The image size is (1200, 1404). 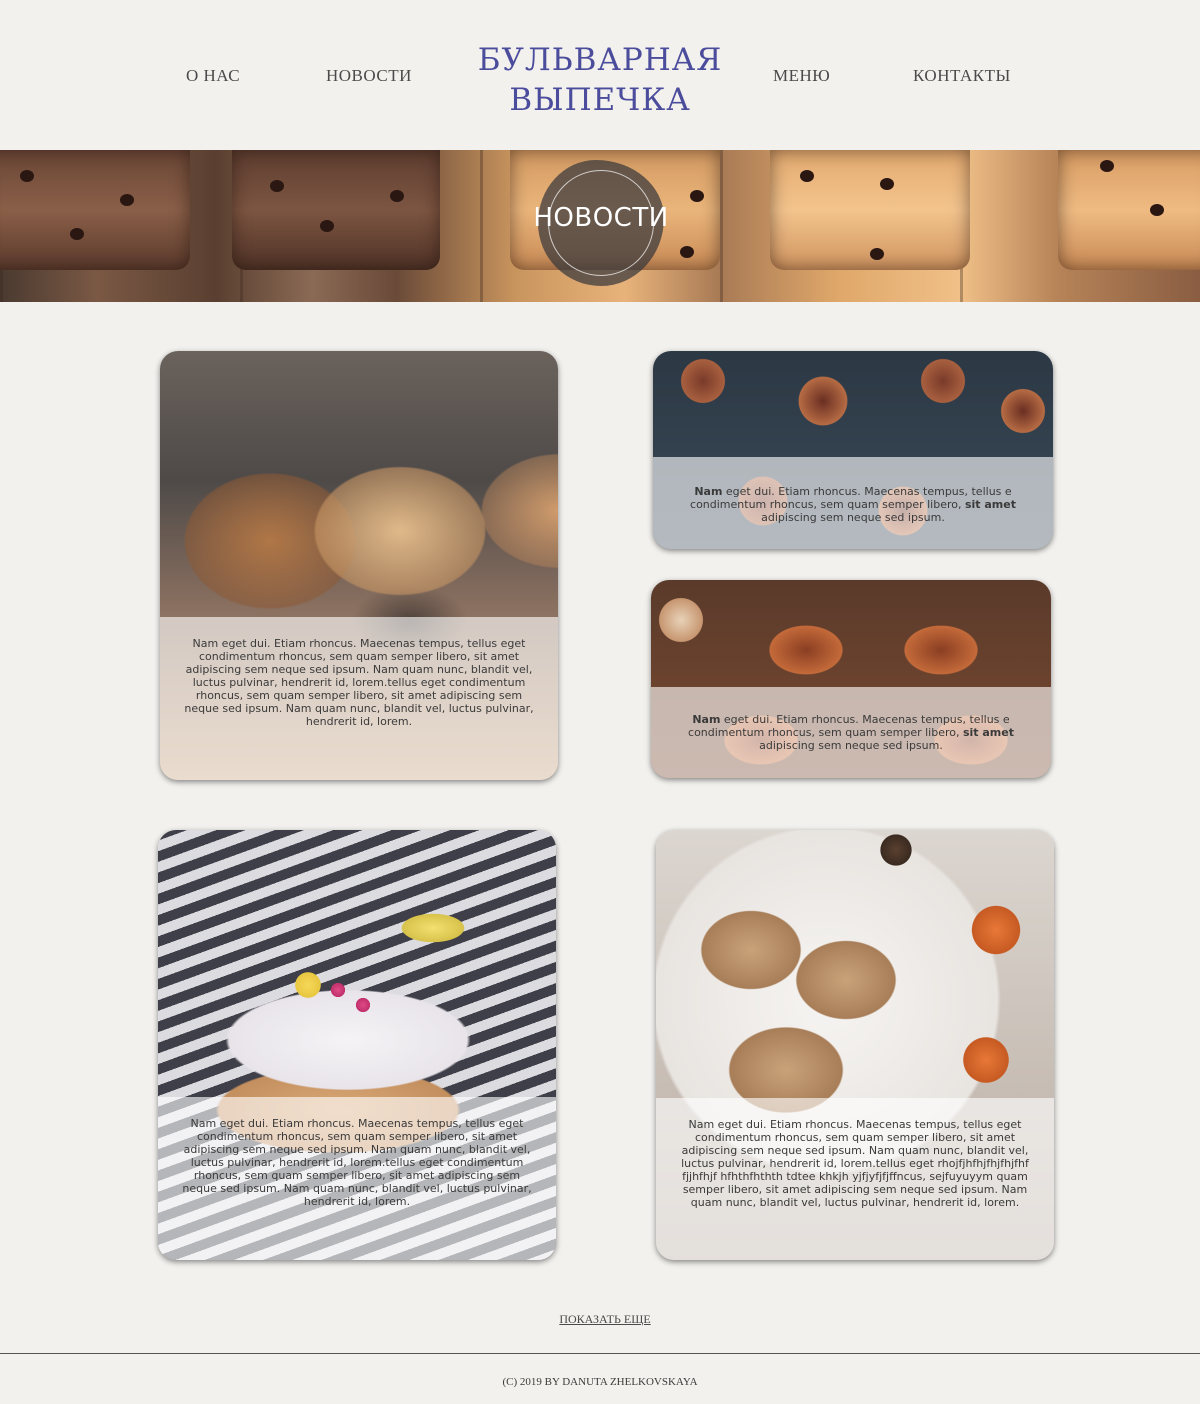 I want to click on show-more-link: ПОКАЗАТЬ ЕЩЕ, so click(x=605, y=1319).